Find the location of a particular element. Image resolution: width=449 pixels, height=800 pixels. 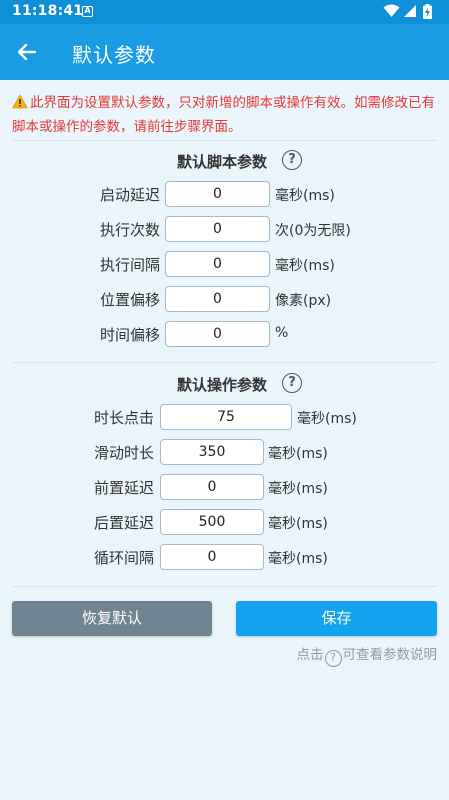

pre-delay-unit: 毫秒(ms) is located at coordinates (298, 489).